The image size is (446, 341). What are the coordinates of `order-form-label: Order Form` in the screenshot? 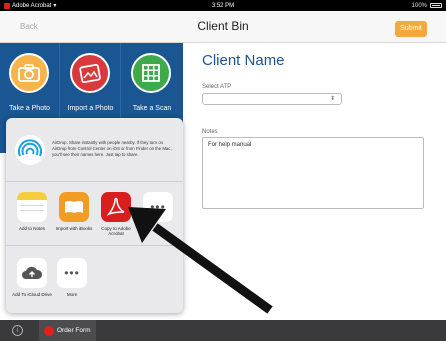 It's located at (74, 330).